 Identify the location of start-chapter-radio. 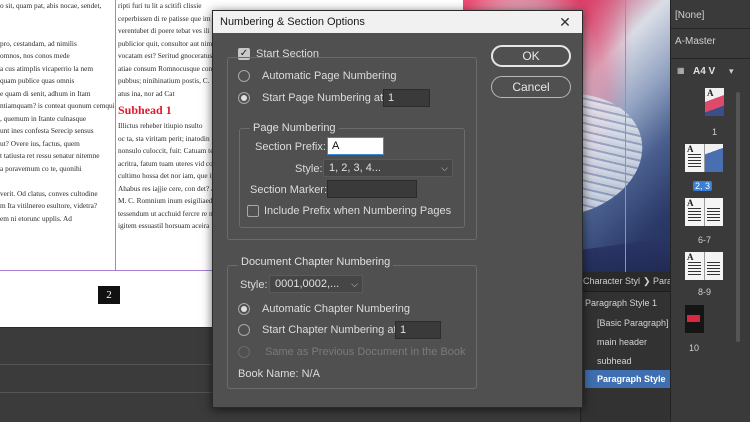
(244, 330).